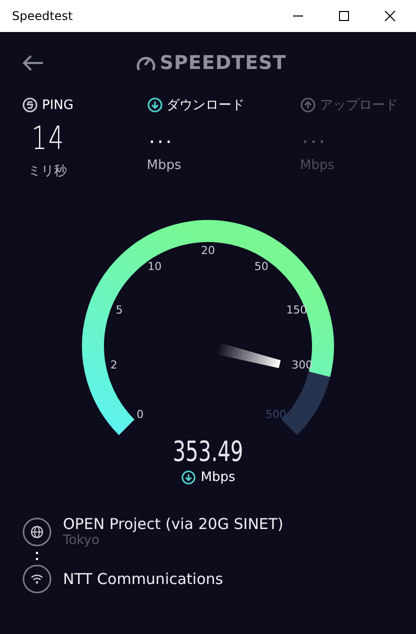 This screenshot has height=634, width=416. I want to click on gauge-needle, so click(248, 355).